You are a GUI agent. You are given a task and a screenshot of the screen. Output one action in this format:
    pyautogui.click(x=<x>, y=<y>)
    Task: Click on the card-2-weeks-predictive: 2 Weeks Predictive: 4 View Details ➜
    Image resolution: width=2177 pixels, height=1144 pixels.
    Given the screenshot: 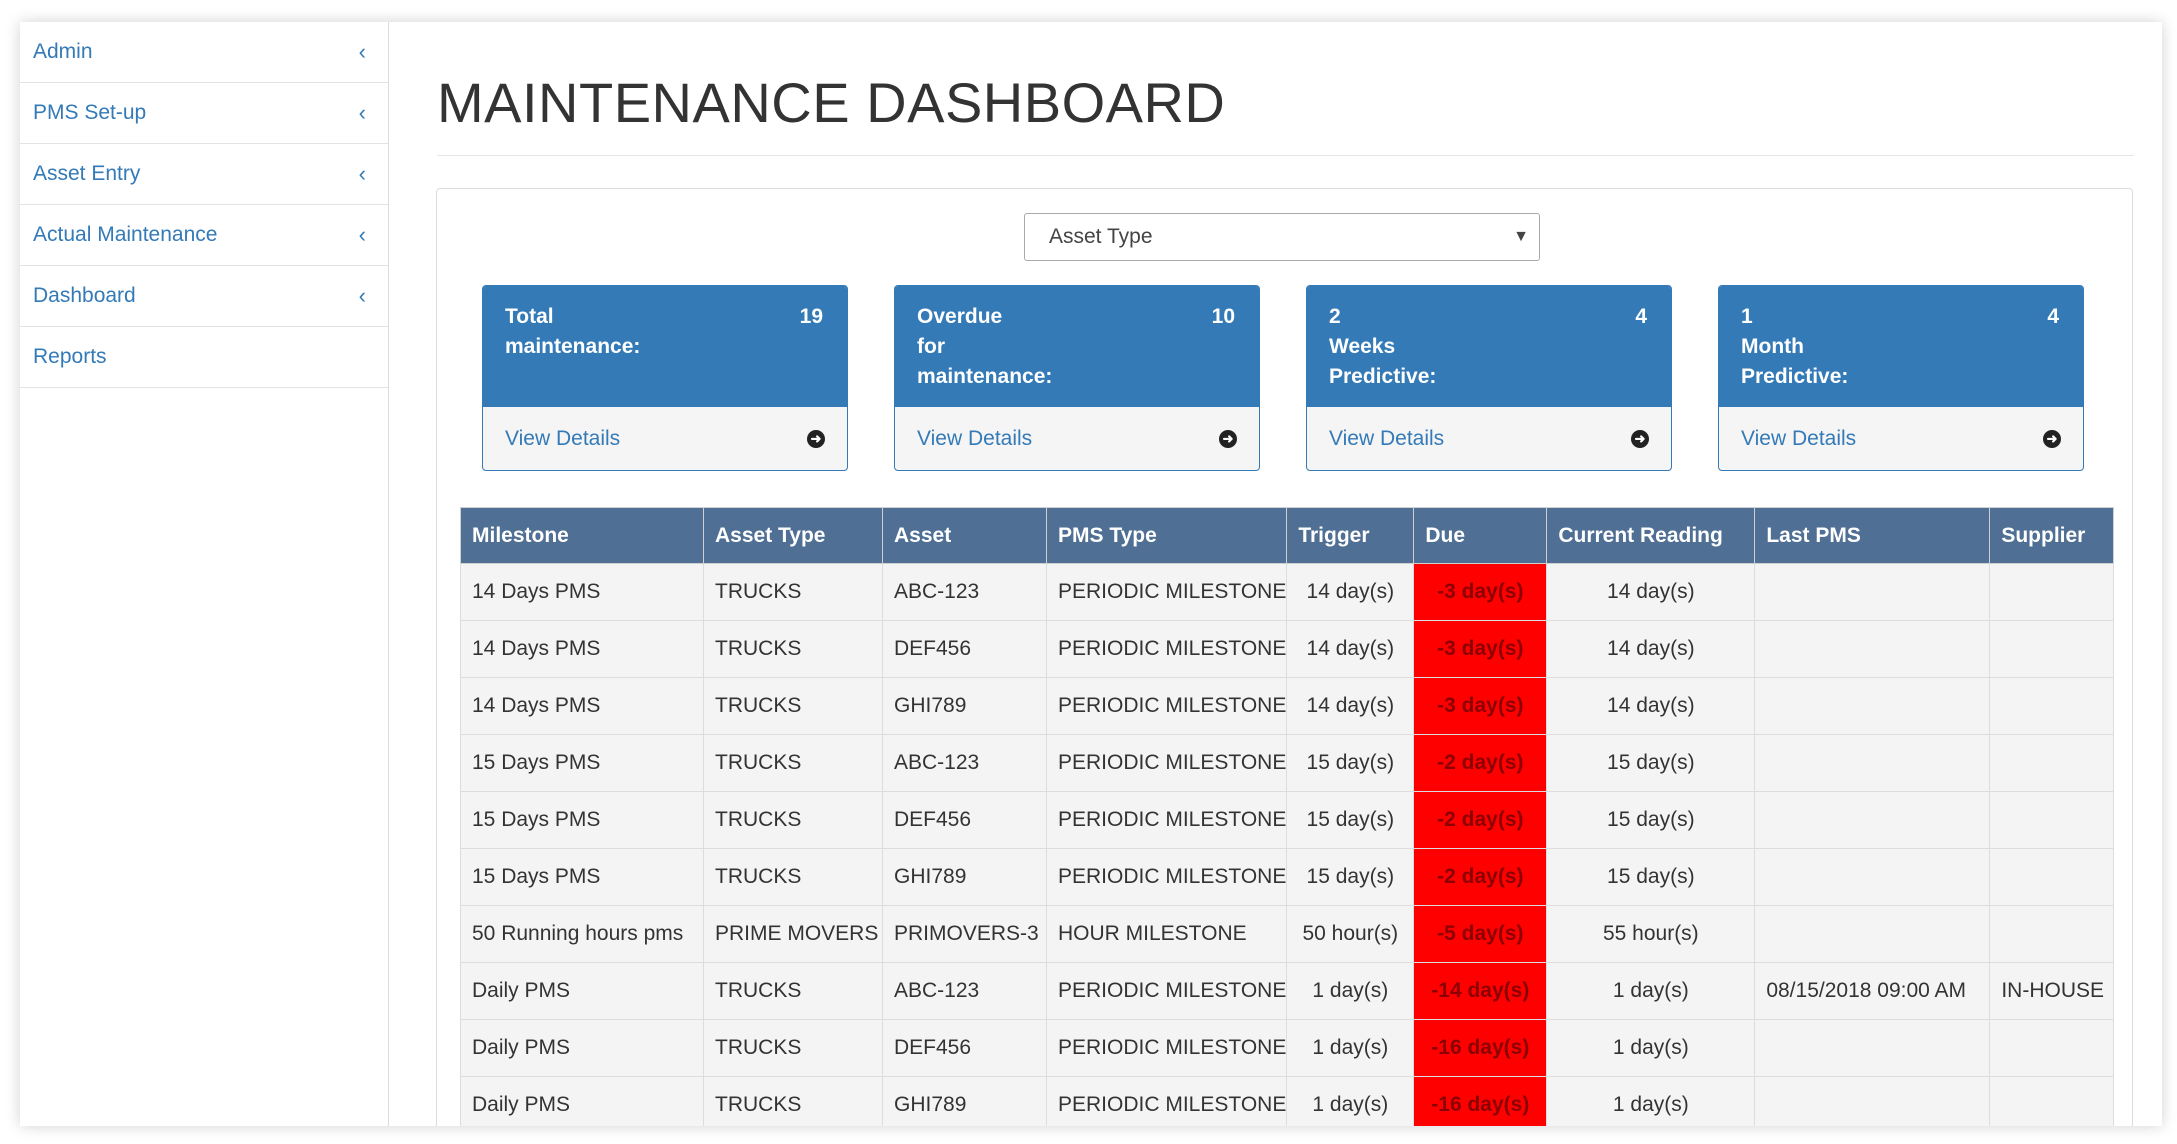 What is the action you would take?
    pyautogui.click(x=1489, y=378)
    